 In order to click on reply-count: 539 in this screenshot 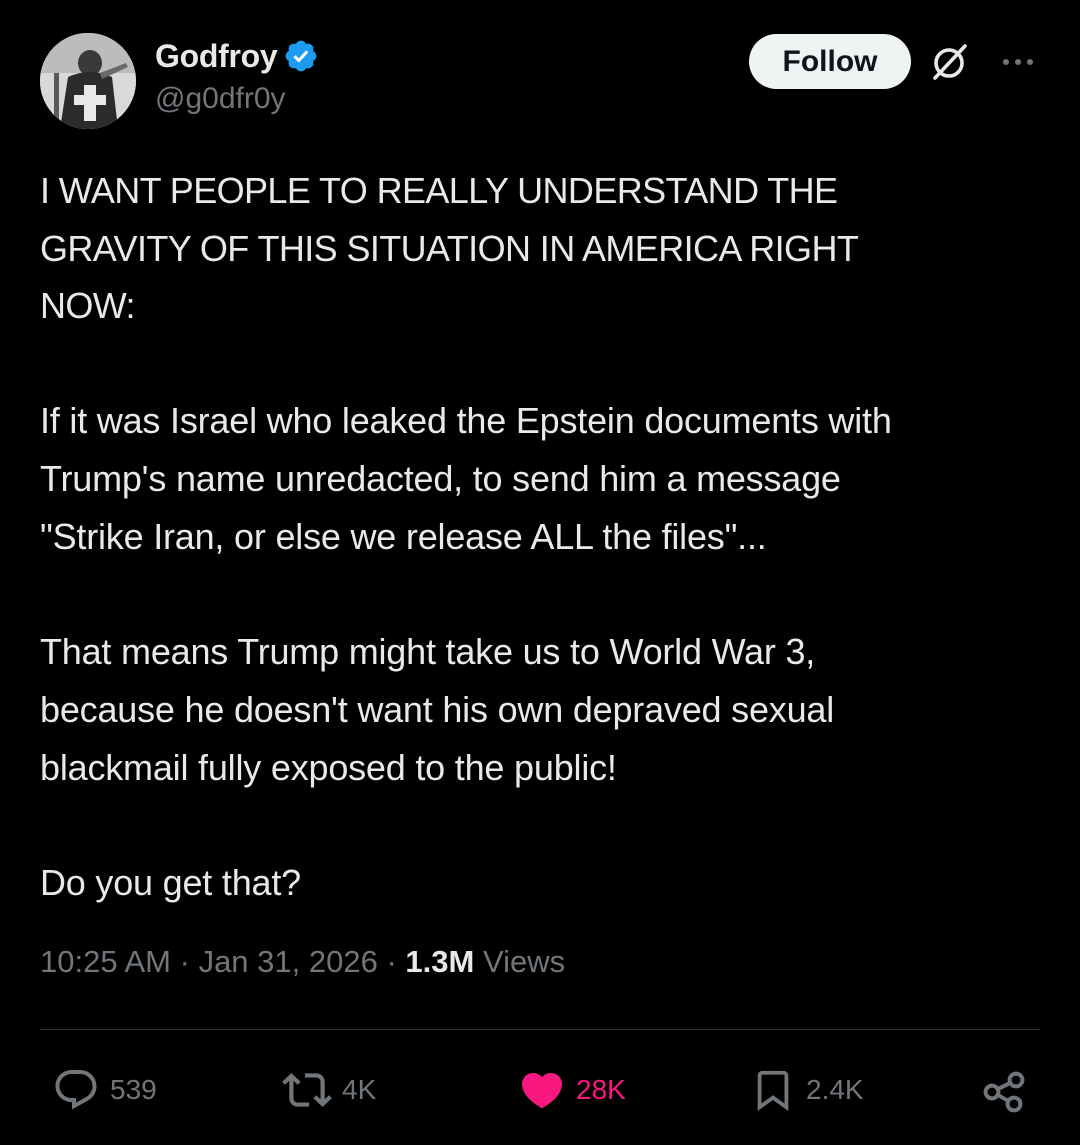, I will do `click(133, 1089)`.